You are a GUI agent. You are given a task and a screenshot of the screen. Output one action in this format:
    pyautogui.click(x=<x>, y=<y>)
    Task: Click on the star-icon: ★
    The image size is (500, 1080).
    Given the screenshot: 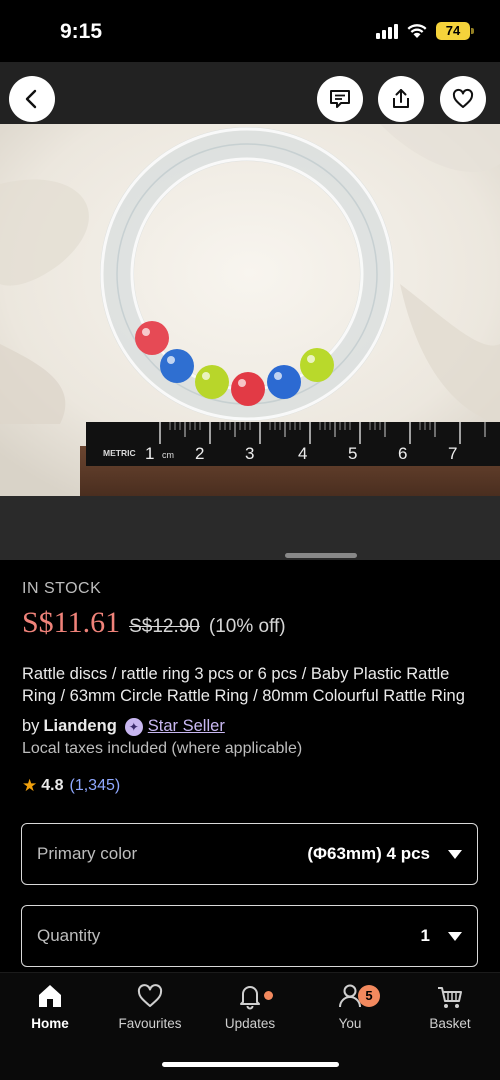 What is the action you would take?
    pyautogui.click(x=30, y=785)
    